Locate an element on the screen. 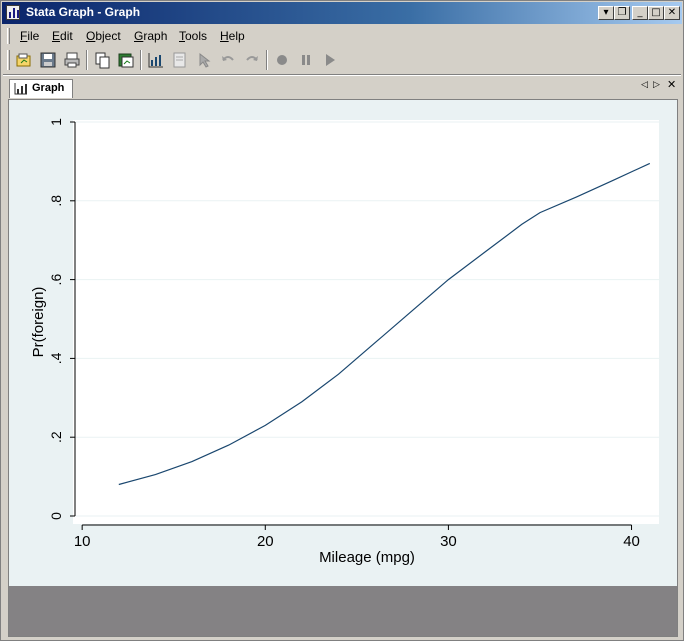 This screenshot has height=641, width=684. dropdown-icon: ▾ is located at coordinates (606, 12).